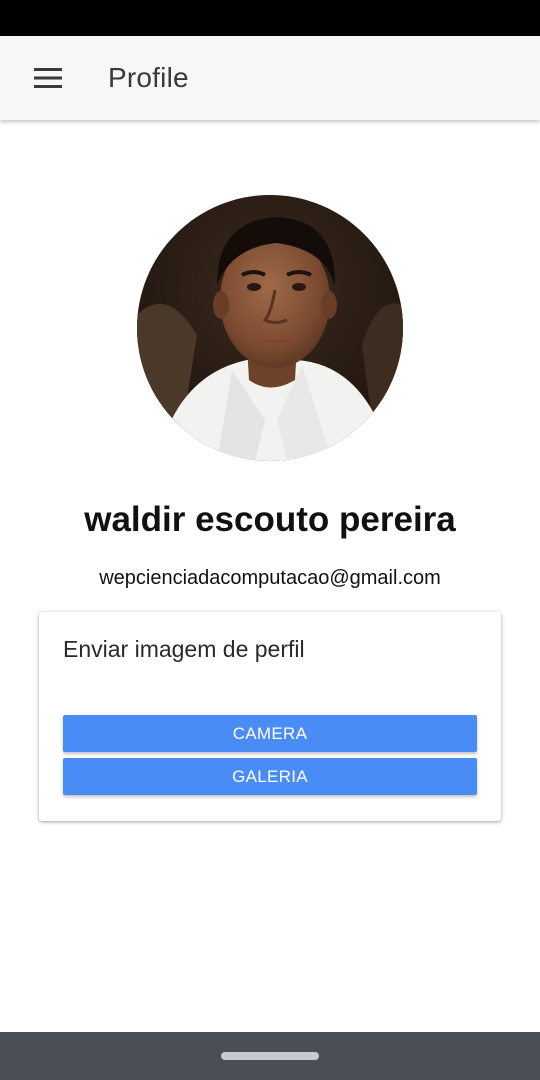  I want to click on profile-photo, so click(270, 328).